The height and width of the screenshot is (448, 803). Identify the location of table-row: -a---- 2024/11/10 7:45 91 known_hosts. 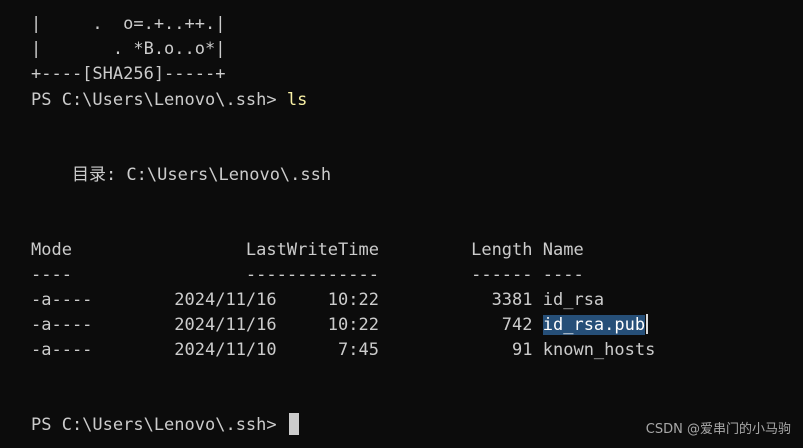
(343, 350).